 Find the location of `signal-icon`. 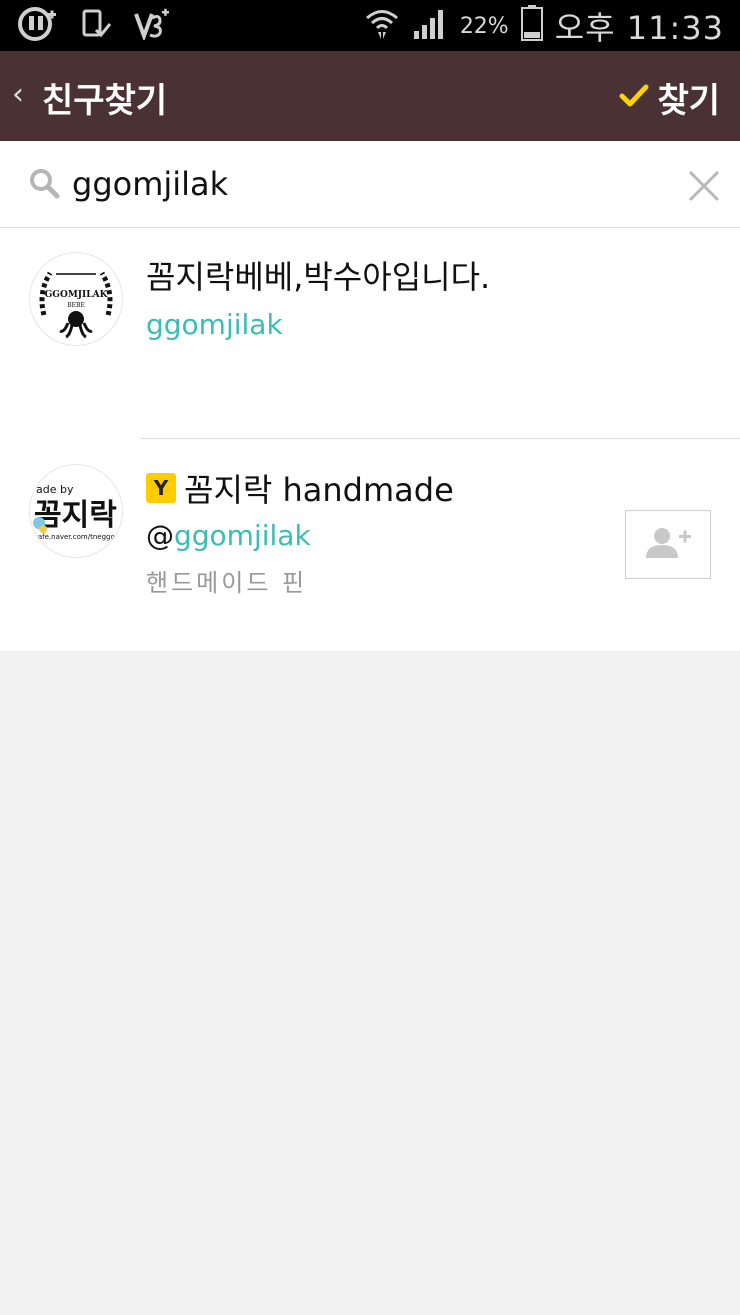

signal-icon is located at coordinates (430, 26).